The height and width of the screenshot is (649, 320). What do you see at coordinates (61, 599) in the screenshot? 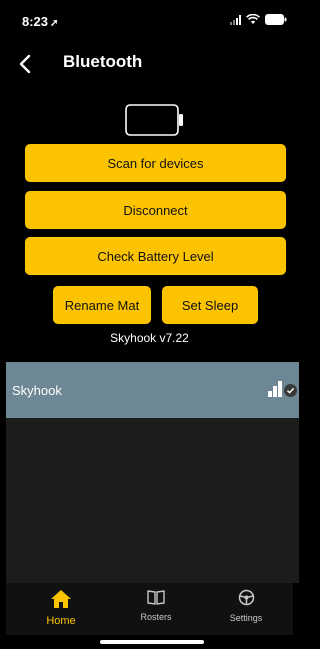
I see `home-icon` at bounding box center [61, 599].